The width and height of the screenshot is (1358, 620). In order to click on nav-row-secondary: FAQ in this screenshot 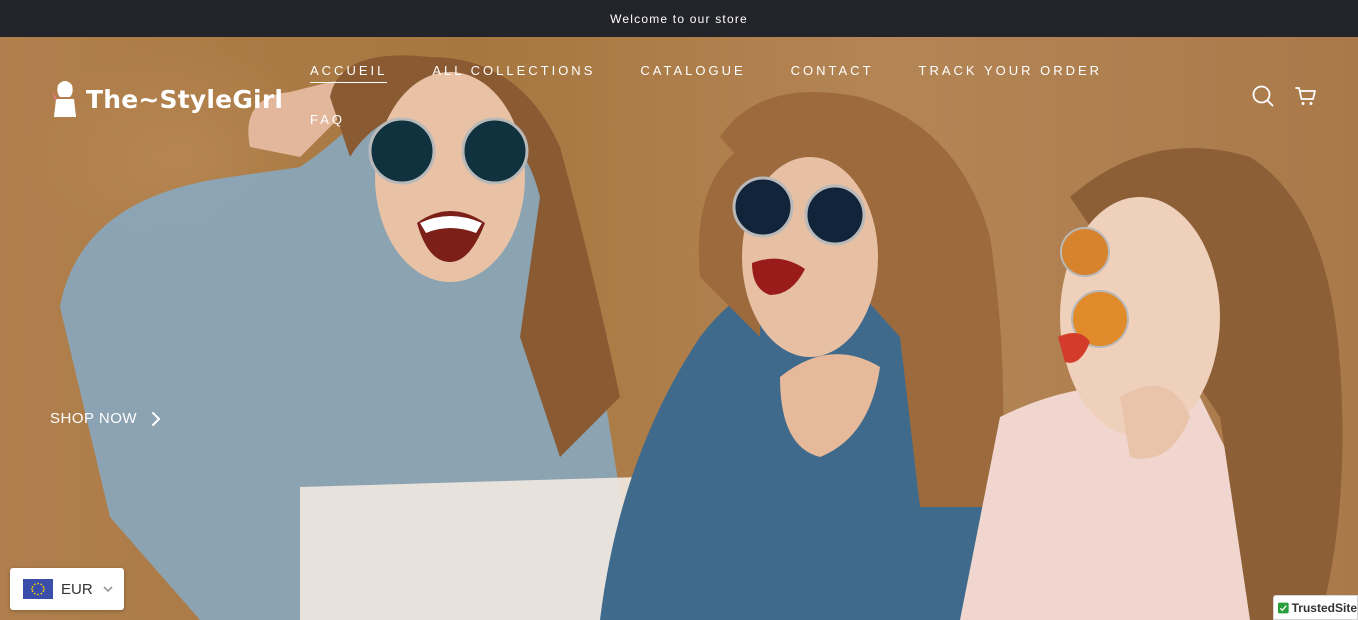, I will do `click(710, 121)`.